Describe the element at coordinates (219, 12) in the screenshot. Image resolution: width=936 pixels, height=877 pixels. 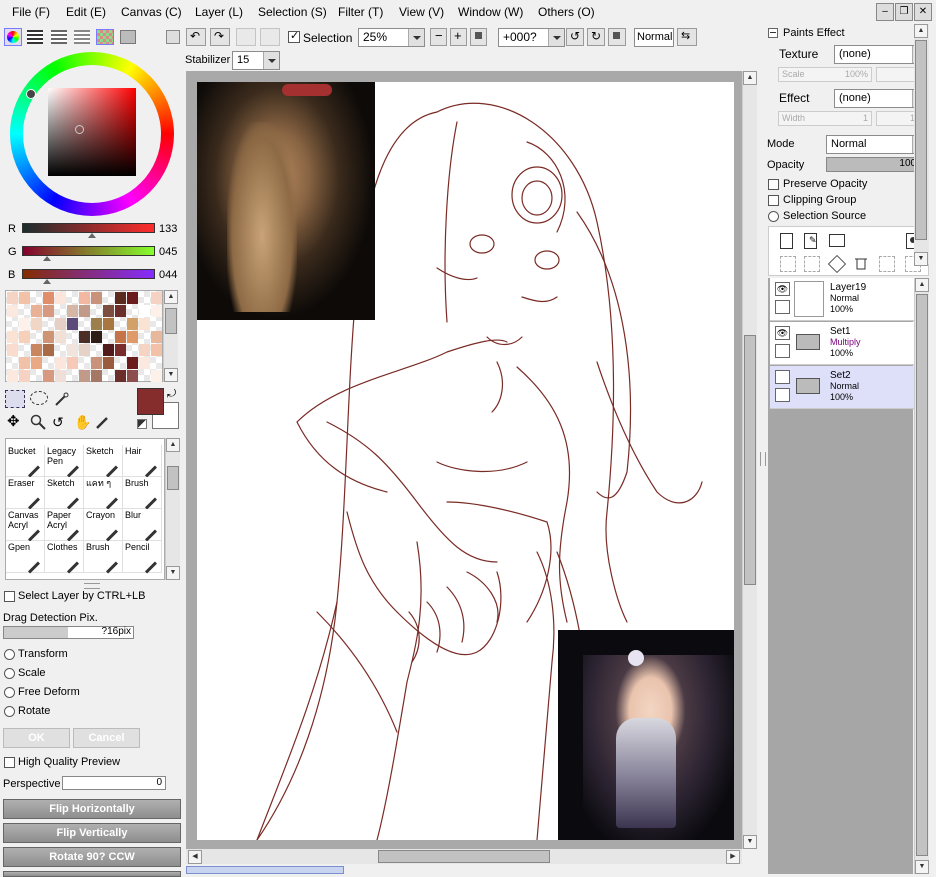
I see `menu-layer: Layer (L)` at that location.